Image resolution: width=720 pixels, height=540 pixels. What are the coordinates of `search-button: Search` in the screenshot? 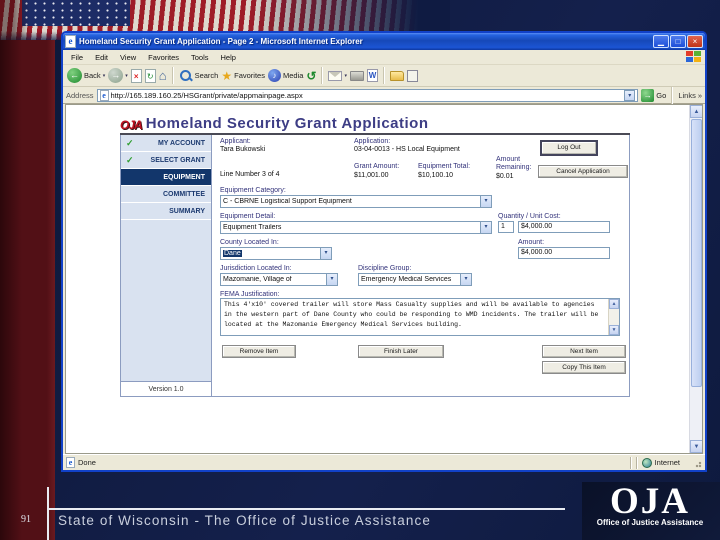 It's located at (199, 76).